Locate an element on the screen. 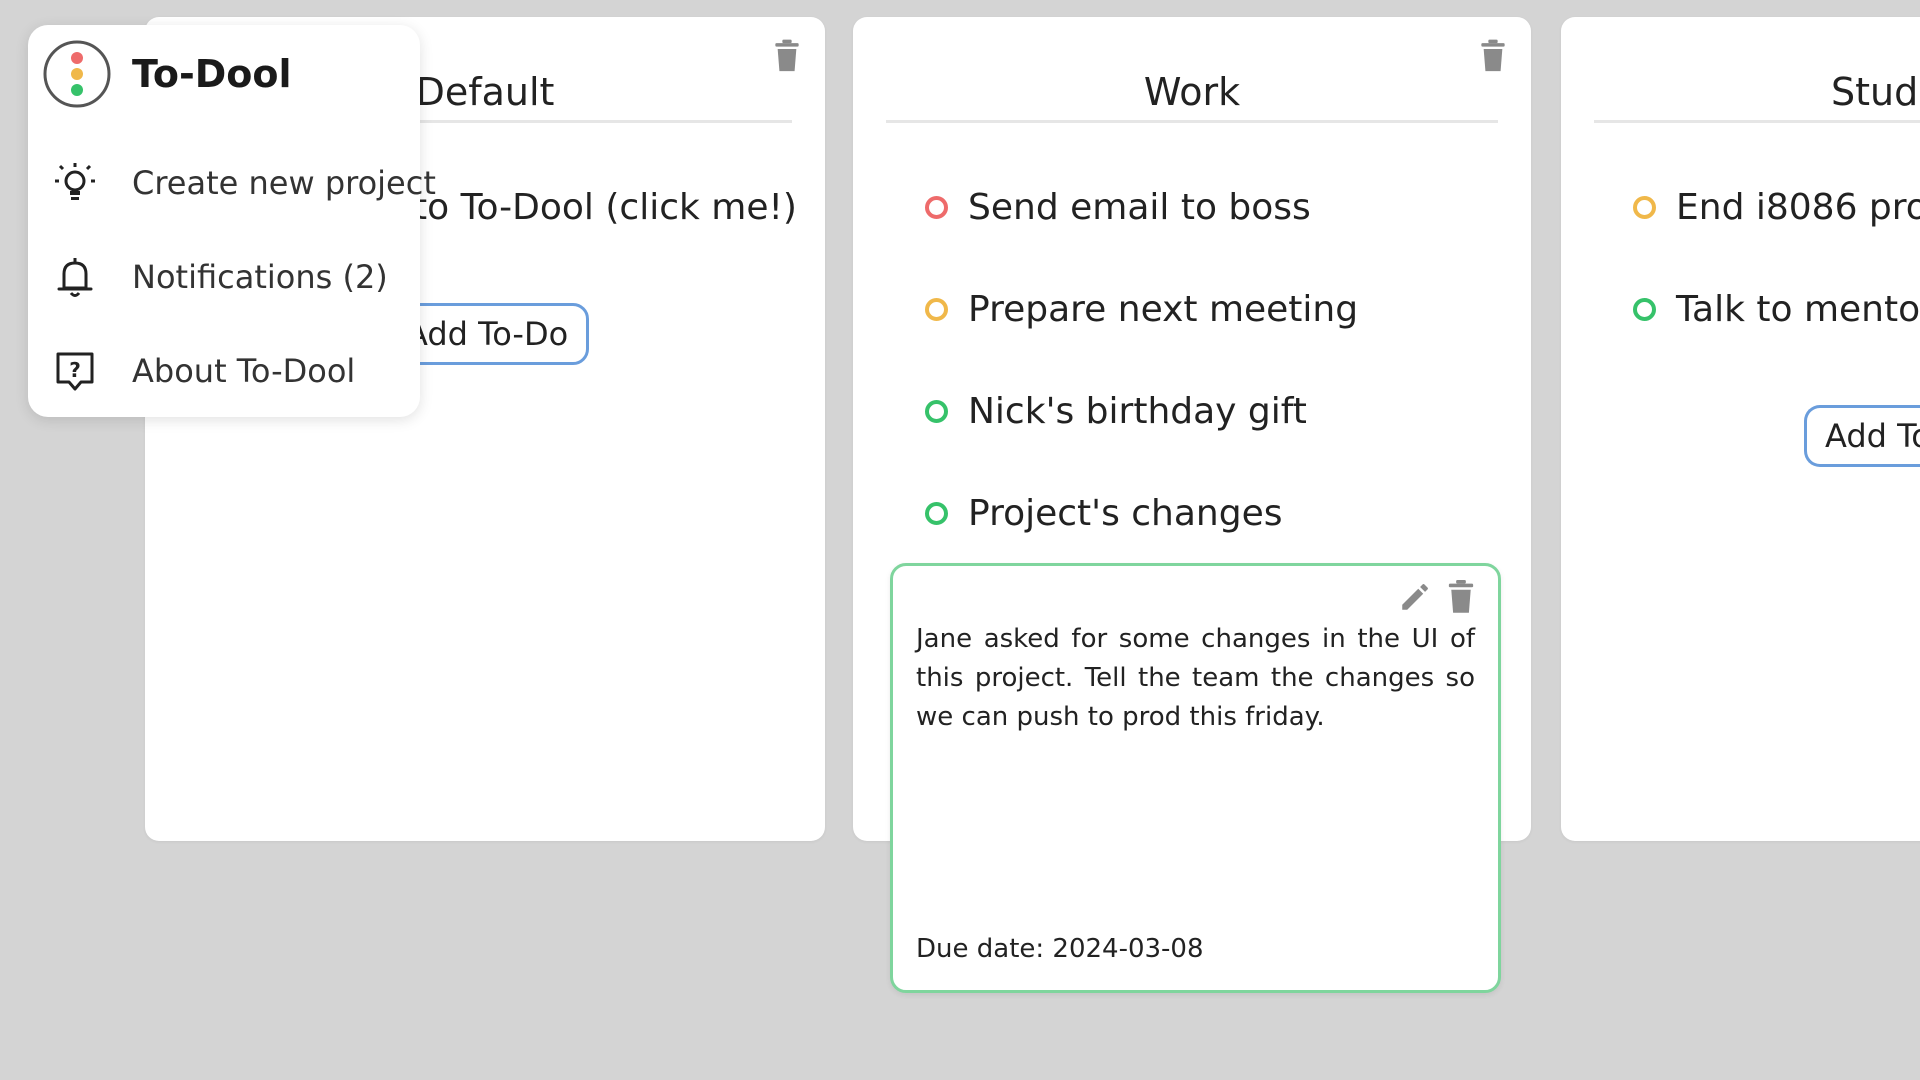  project-title: Studi is located at coordinates (1875, 92).